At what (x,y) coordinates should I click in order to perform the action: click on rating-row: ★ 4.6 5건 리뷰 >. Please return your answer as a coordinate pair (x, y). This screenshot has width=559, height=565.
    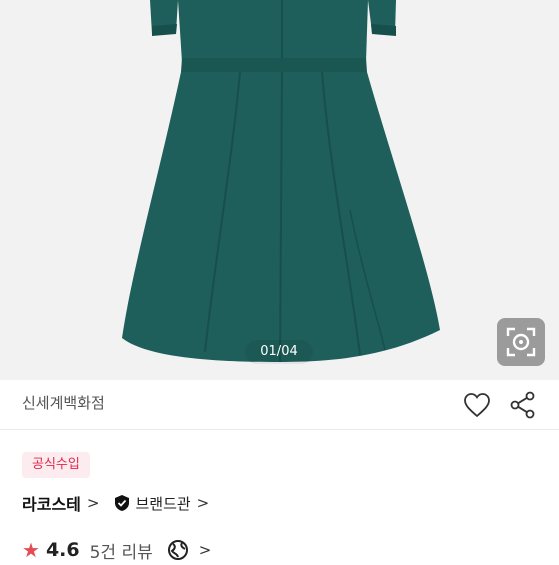
    Looking at the image, I should click on (123, 550).